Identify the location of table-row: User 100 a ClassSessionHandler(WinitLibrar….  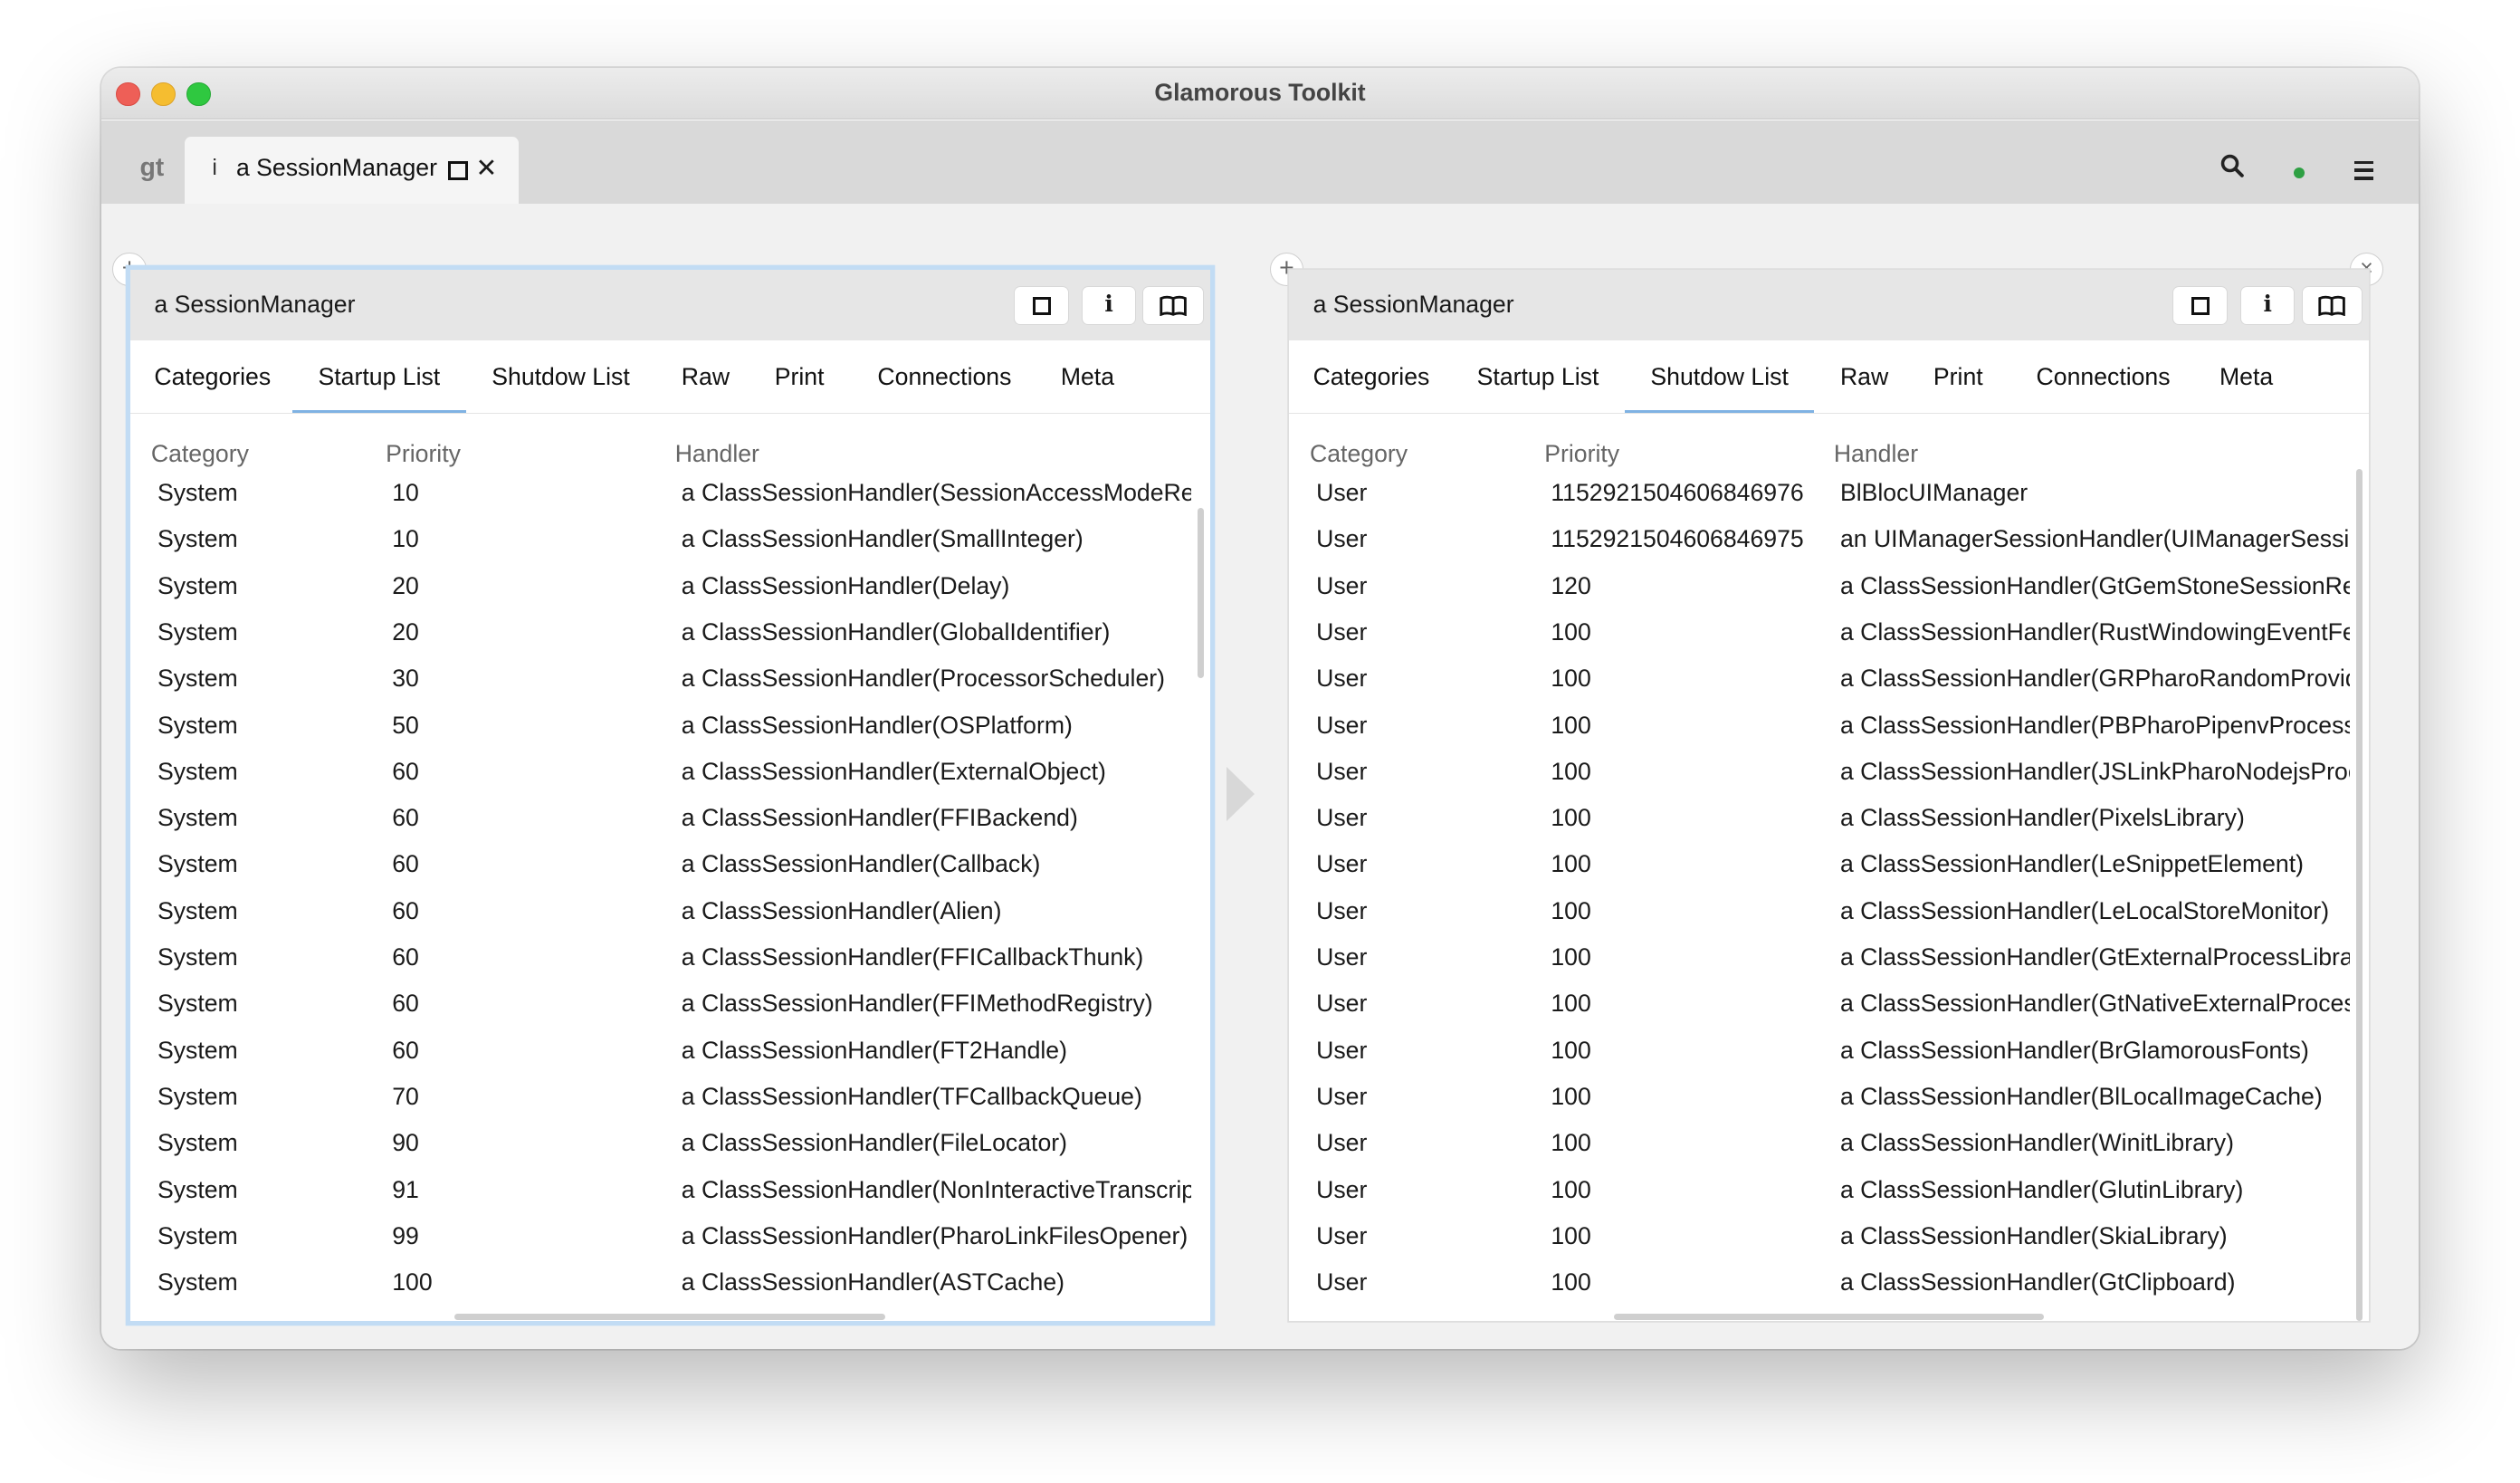
(1829, 1143).